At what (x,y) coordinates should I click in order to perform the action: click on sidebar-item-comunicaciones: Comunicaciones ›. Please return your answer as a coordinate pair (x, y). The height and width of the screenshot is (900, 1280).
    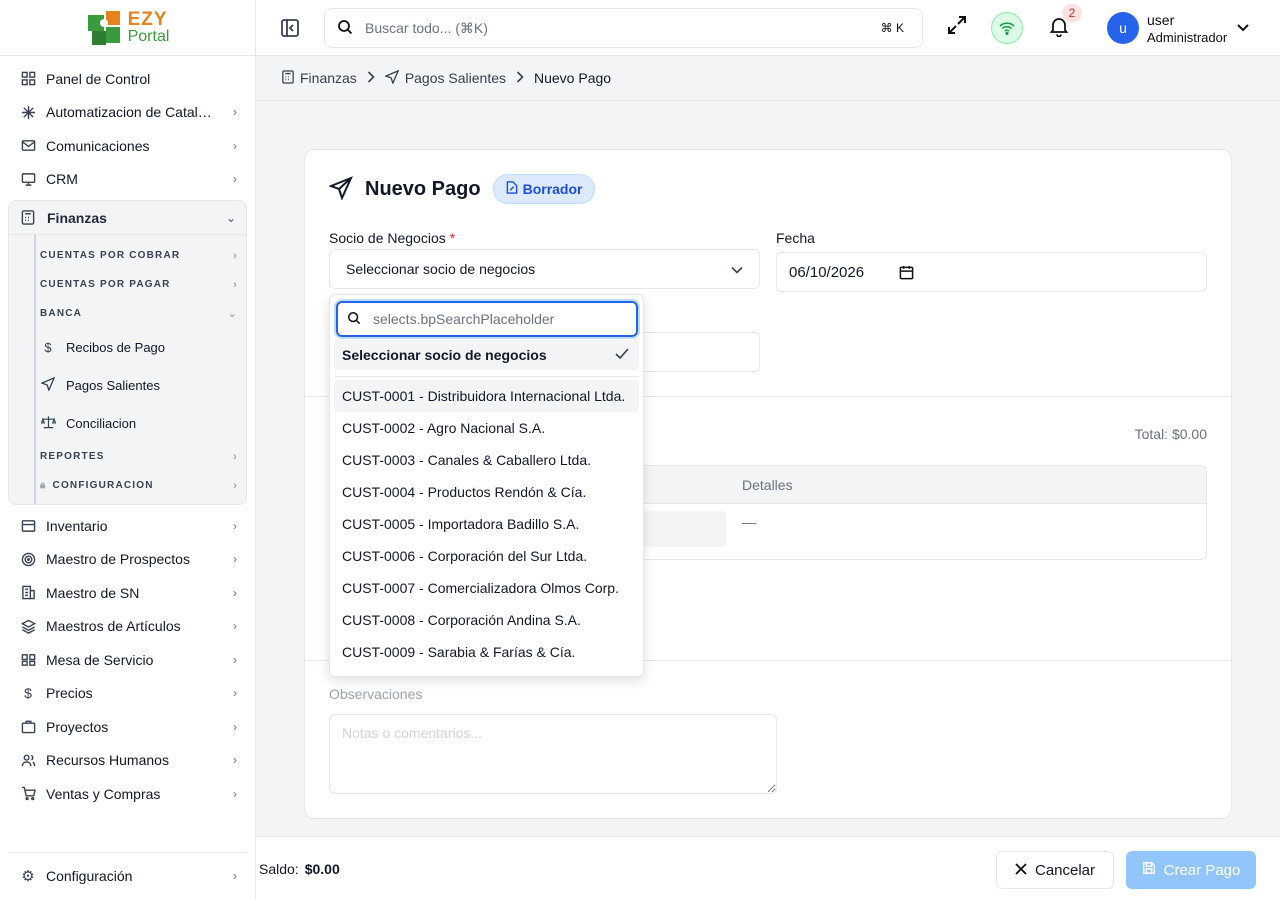
    Looking at the image, I should click on (127, 146).